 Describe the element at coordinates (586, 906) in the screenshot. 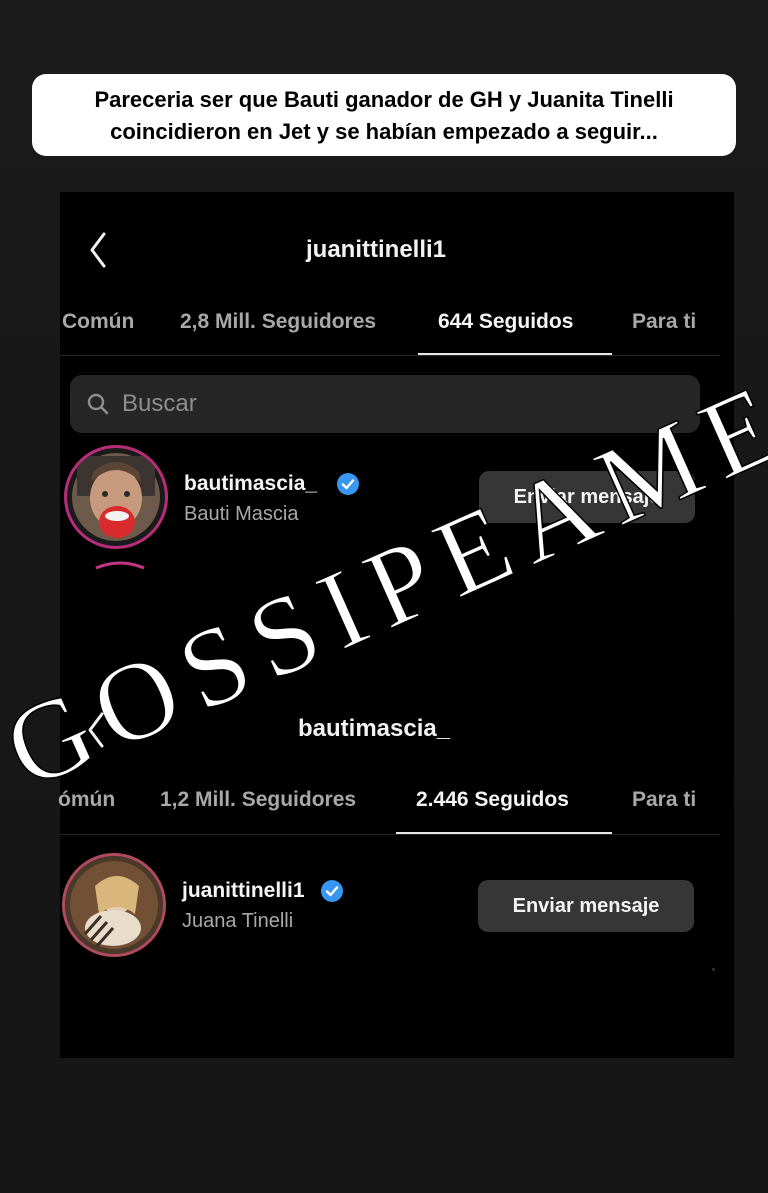

I see `send-message-button-2: Enviar mensaje` at that location.